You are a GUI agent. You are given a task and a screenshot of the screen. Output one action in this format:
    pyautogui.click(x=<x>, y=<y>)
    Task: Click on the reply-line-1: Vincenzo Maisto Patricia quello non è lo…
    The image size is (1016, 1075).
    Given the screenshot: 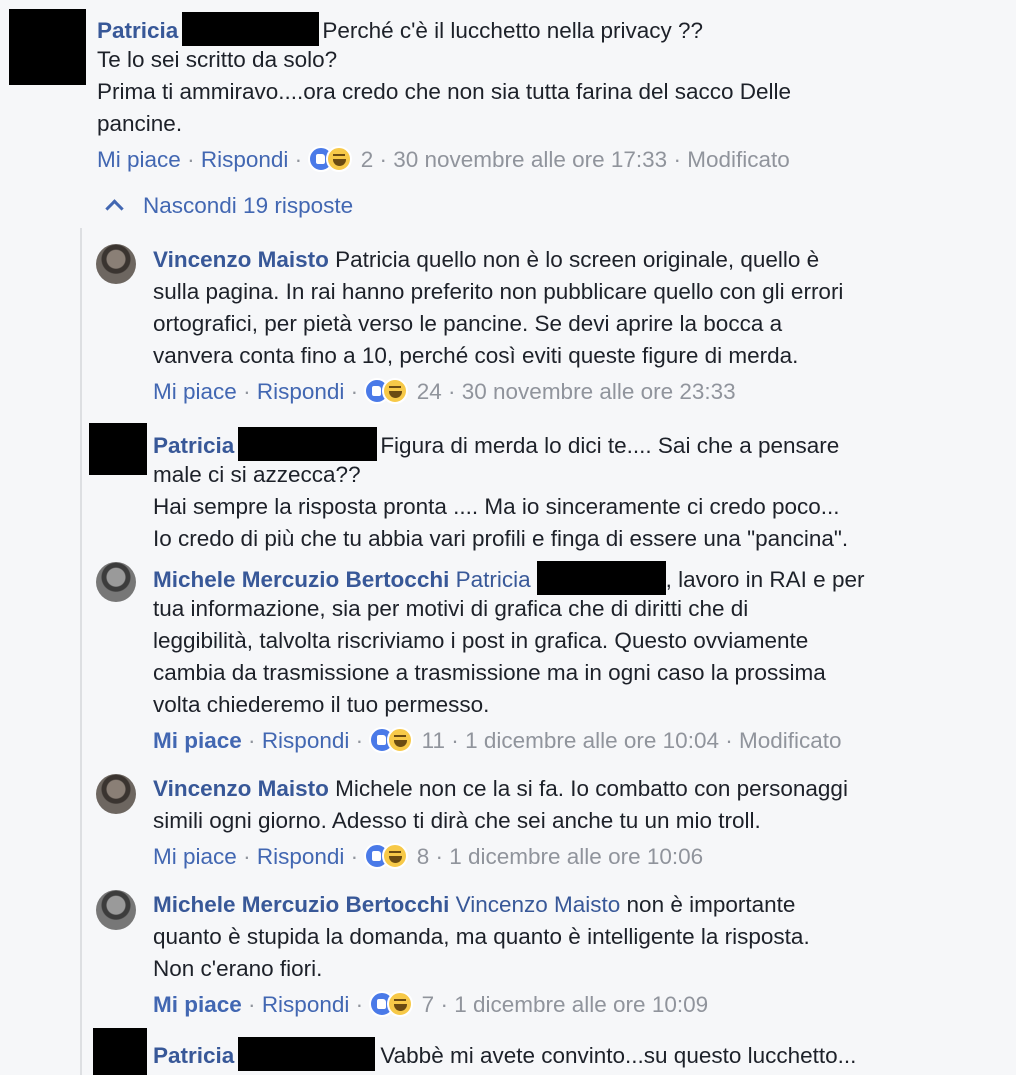 What is the action you would take?
    pyautogui.click(x=486, y=259)
    